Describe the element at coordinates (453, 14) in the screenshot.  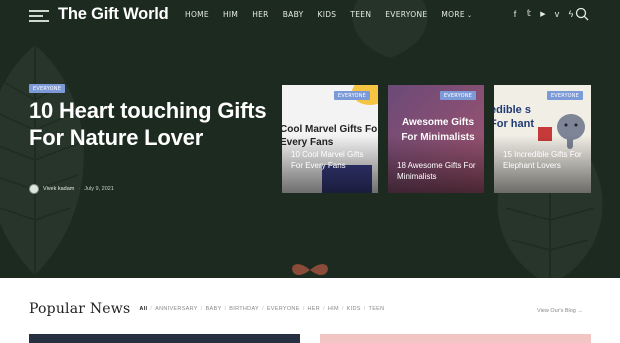
I see `nav-more-label: MORE` at that location.